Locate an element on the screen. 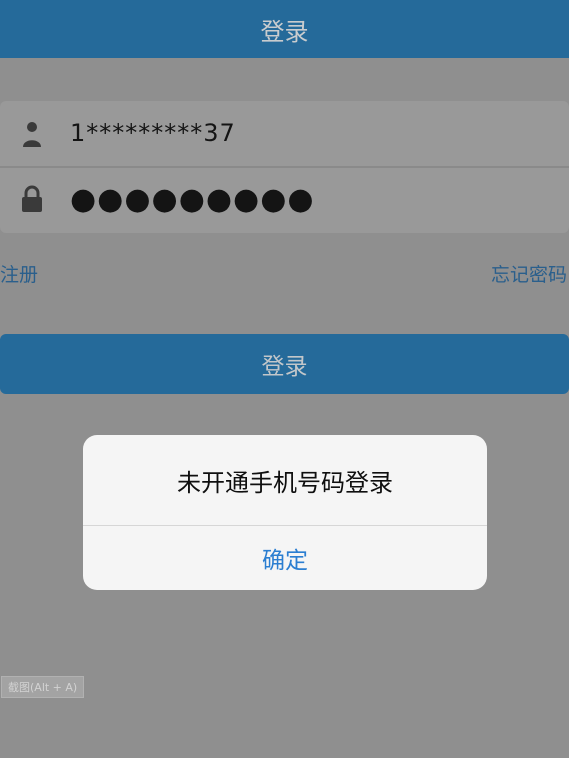 Image resolution: width=569 pixels, height=758 pixels. confirm-button: 确定 is located at coordinates (285, 558).